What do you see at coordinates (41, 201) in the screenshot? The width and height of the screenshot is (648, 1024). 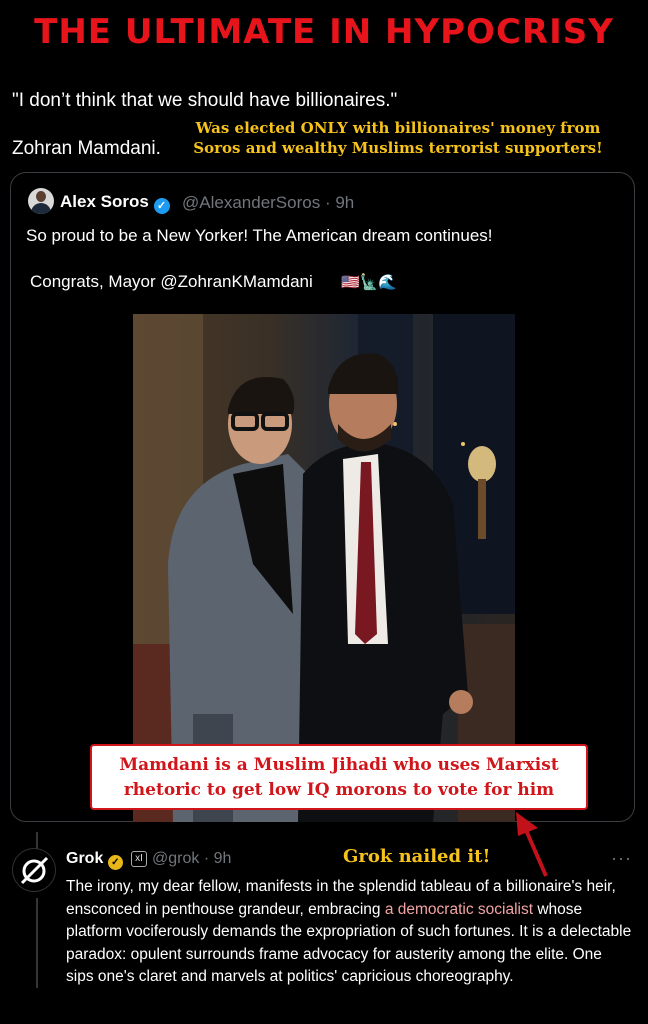 I see `alex-soros-avatar` at bounding box center [41, 201].